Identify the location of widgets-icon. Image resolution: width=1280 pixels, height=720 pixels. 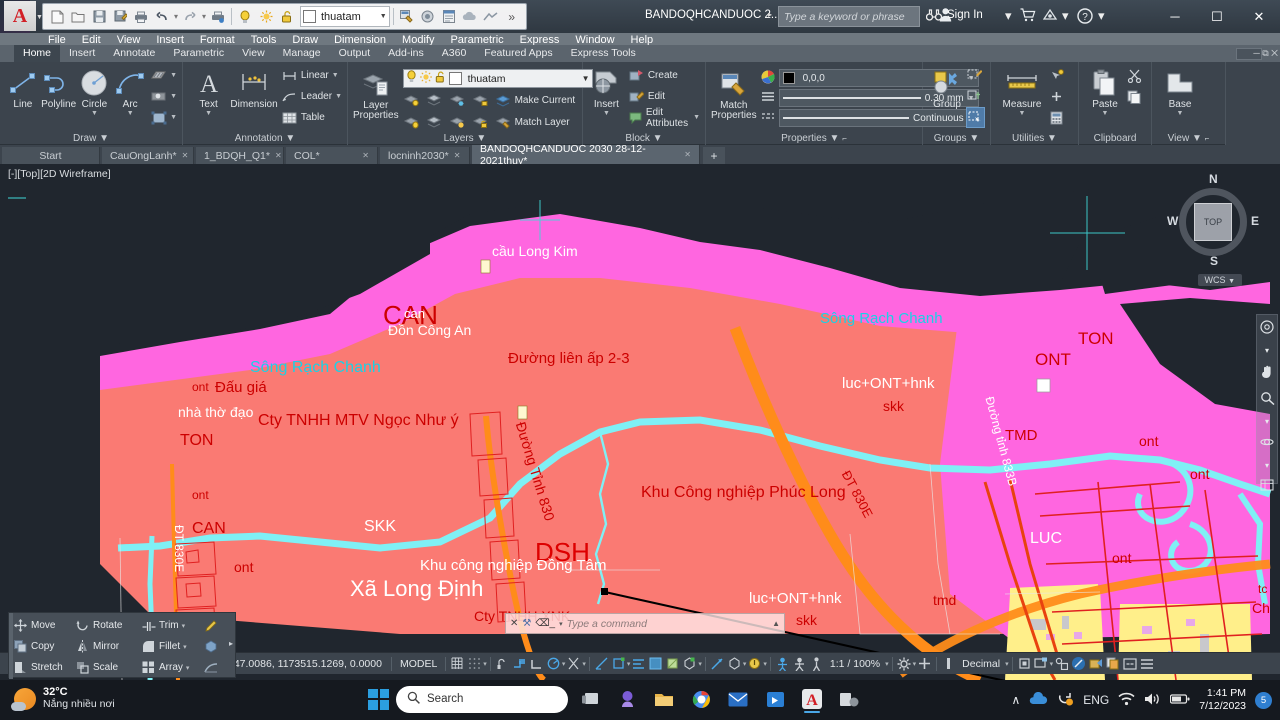
(627, 699).